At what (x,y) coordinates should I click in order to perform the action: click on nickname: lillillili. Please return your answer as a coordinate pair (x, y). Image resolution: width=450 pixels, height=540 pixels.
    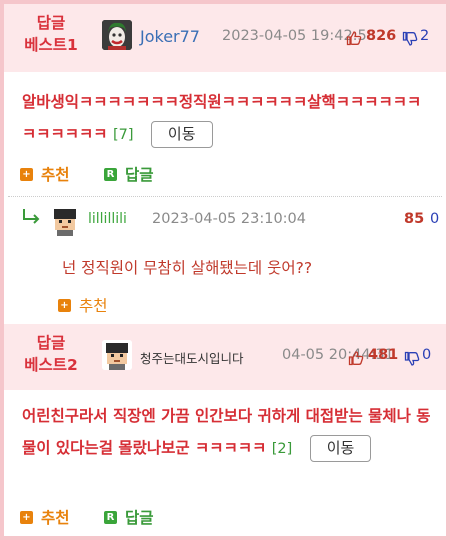
    Looking at the image, I should click on (107, 219).